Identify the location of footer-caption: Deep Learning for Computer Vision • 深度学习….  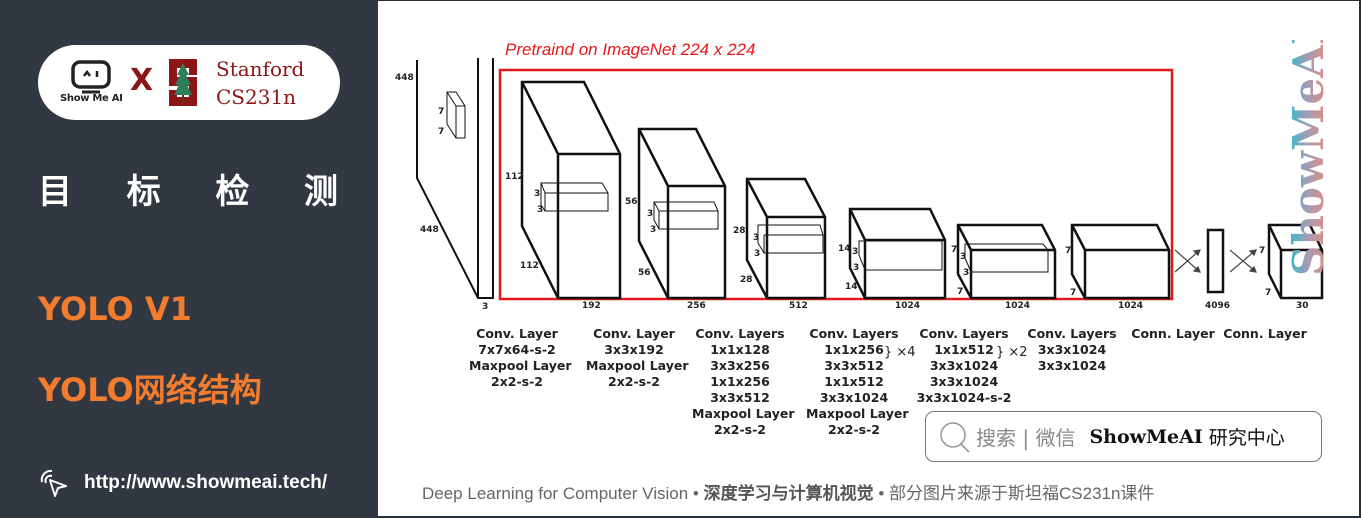
(788, 491).